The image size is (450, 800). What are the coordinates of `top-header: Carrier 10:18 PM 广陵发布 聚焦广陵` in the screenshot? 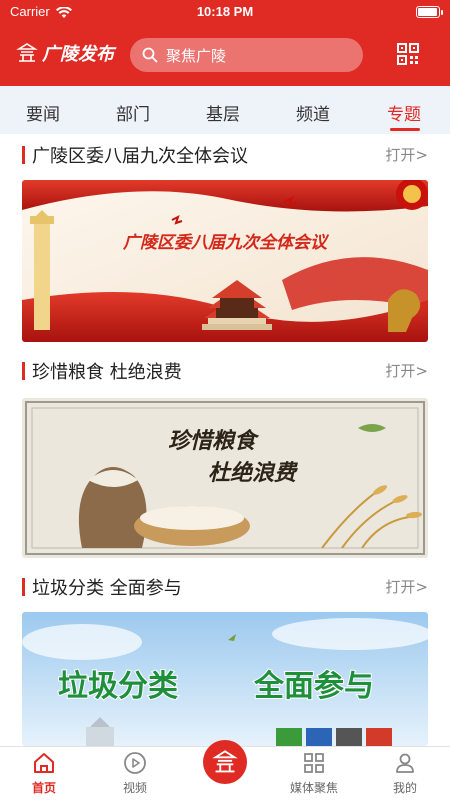 It's located at (225, 43).